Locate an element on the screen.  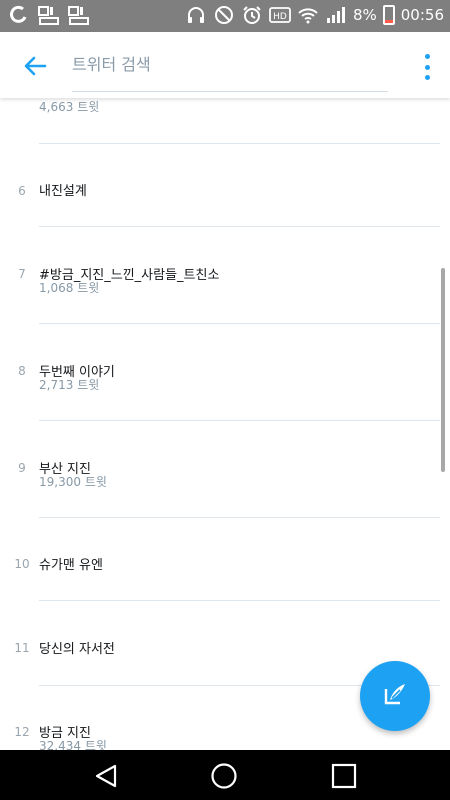
trend-rank: 10 is located at coordinates (22, 564).